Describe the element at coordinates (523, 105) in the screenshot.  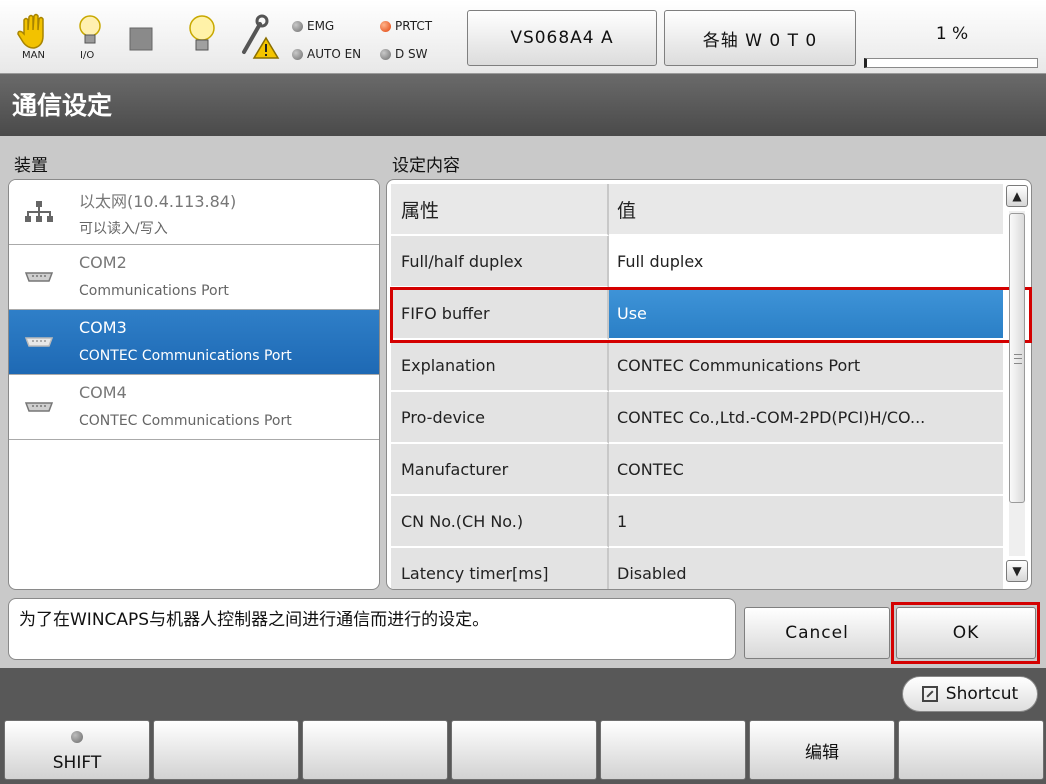
I see `page-title: 通信设定` at that location.